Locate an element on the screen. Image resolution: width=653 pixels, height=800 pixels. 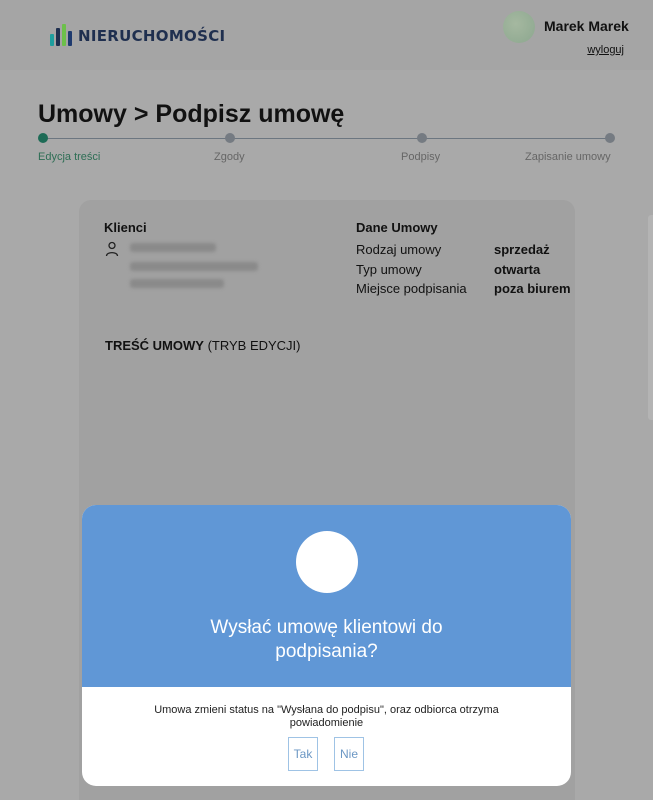
contract-data-title: Dane Umowy is located at coordinates (397, 227).